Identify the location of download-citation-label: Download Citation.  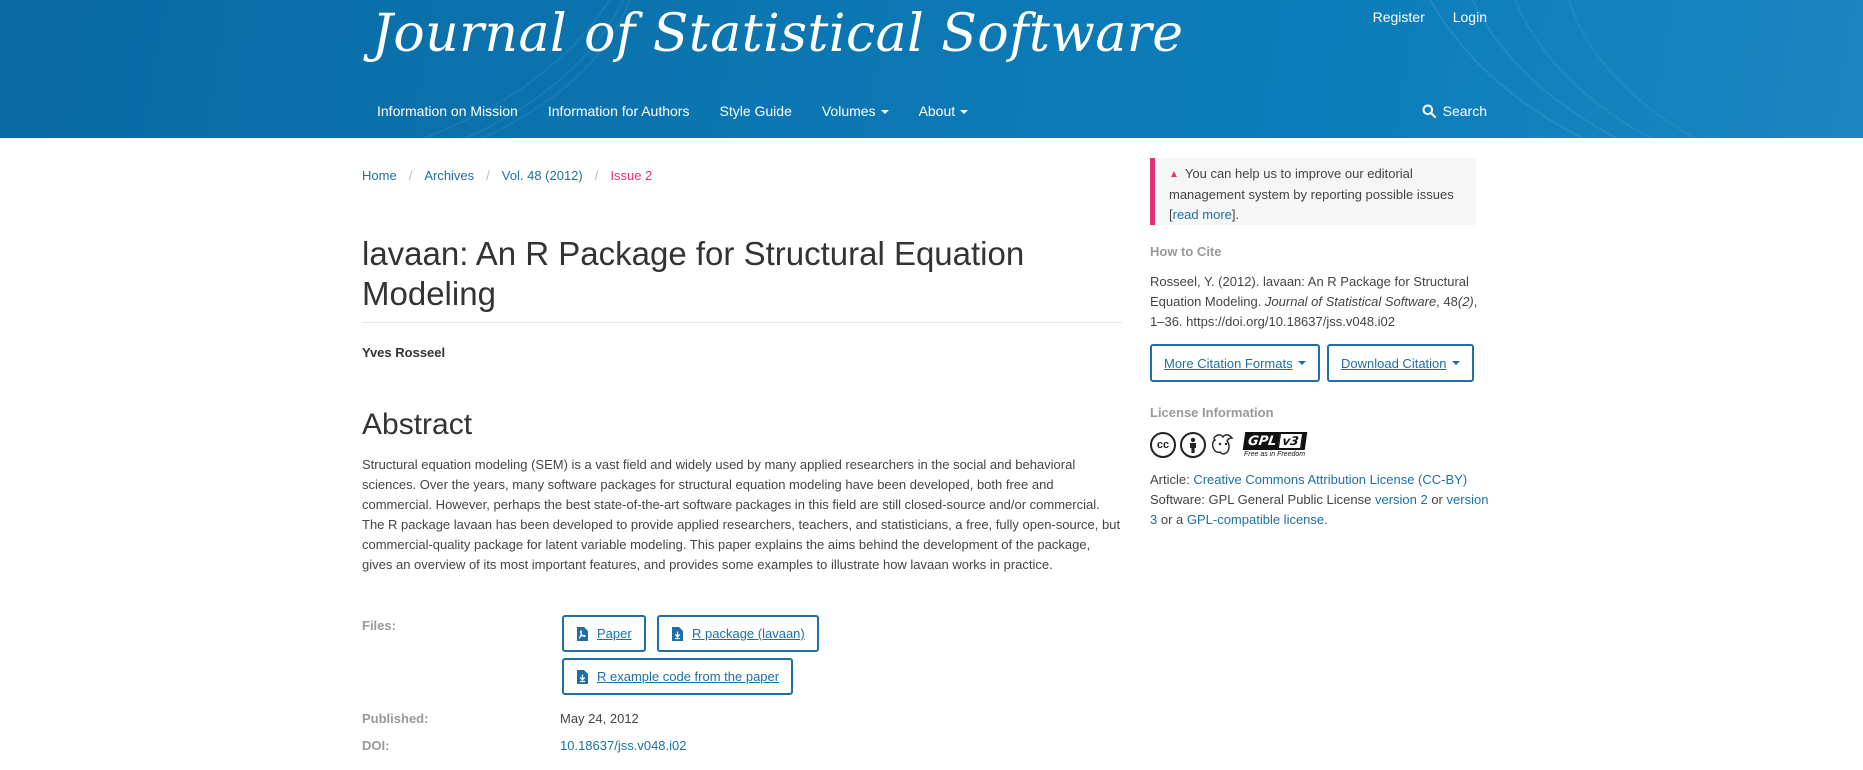
(1394, 363).